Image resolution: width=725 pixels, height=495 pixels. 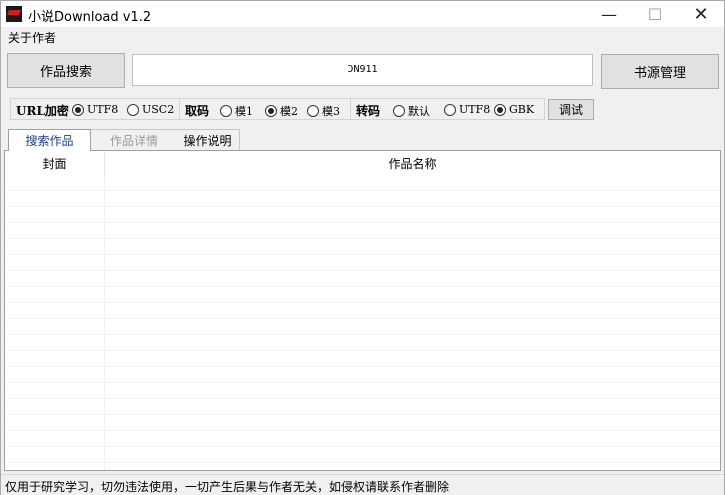 What do you see at coordinates (514, 109) in the screenshot?
I see `convert-radio-gbk: GBK` at bounding box center [514, 109].